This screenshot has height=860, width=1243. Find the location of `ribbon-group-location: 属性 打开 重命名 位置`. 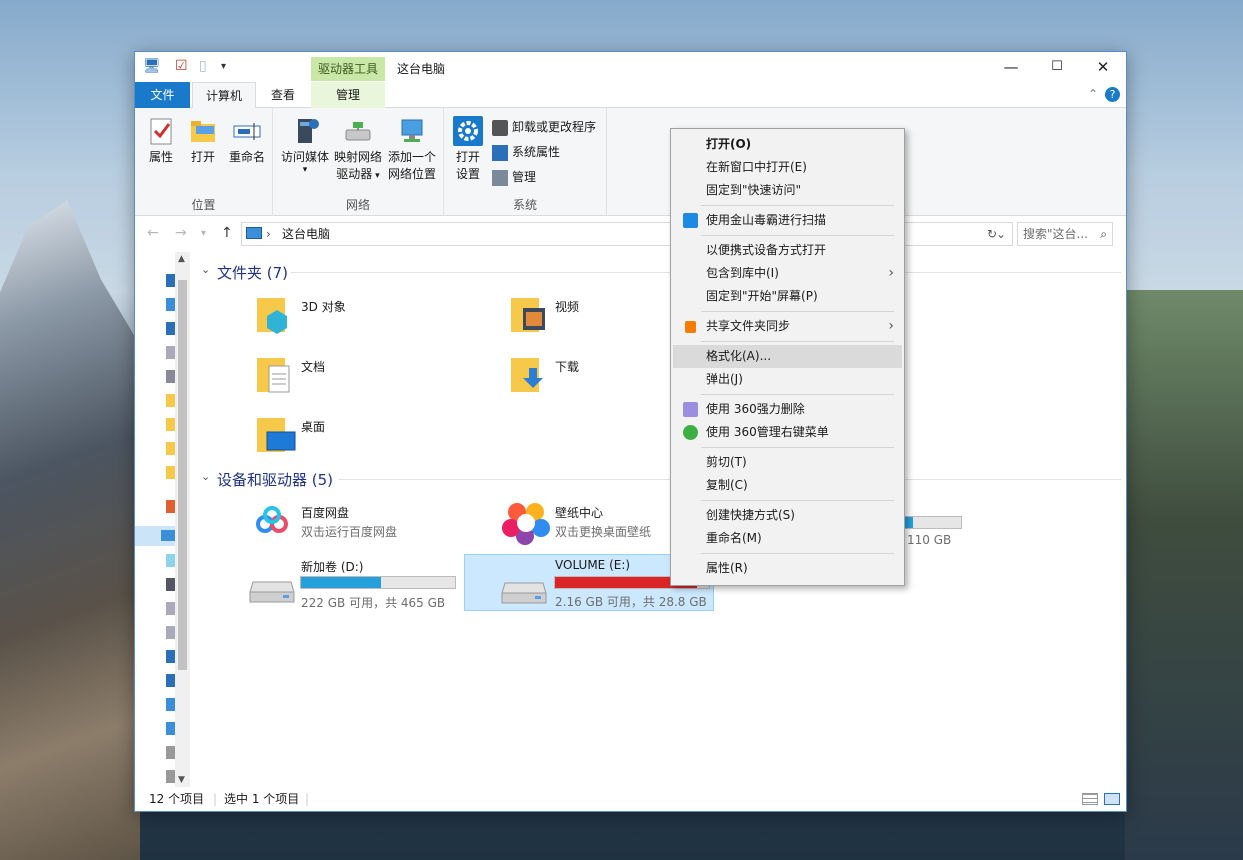

ribbon-group-location: 属性 打开 重命名 位置 is located at coordinates (204, 162).